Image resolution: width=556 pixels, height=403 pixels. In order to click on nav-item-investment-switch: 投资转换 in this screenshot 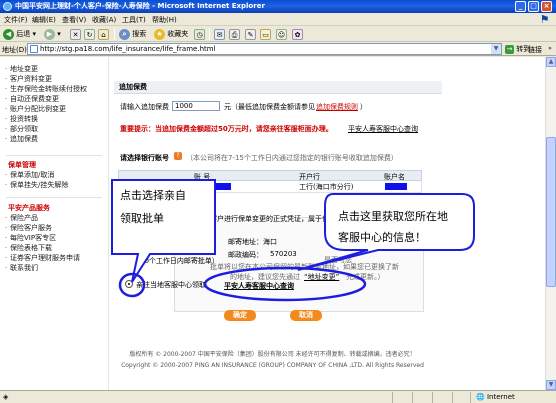, I will do `click(52, 119)`.